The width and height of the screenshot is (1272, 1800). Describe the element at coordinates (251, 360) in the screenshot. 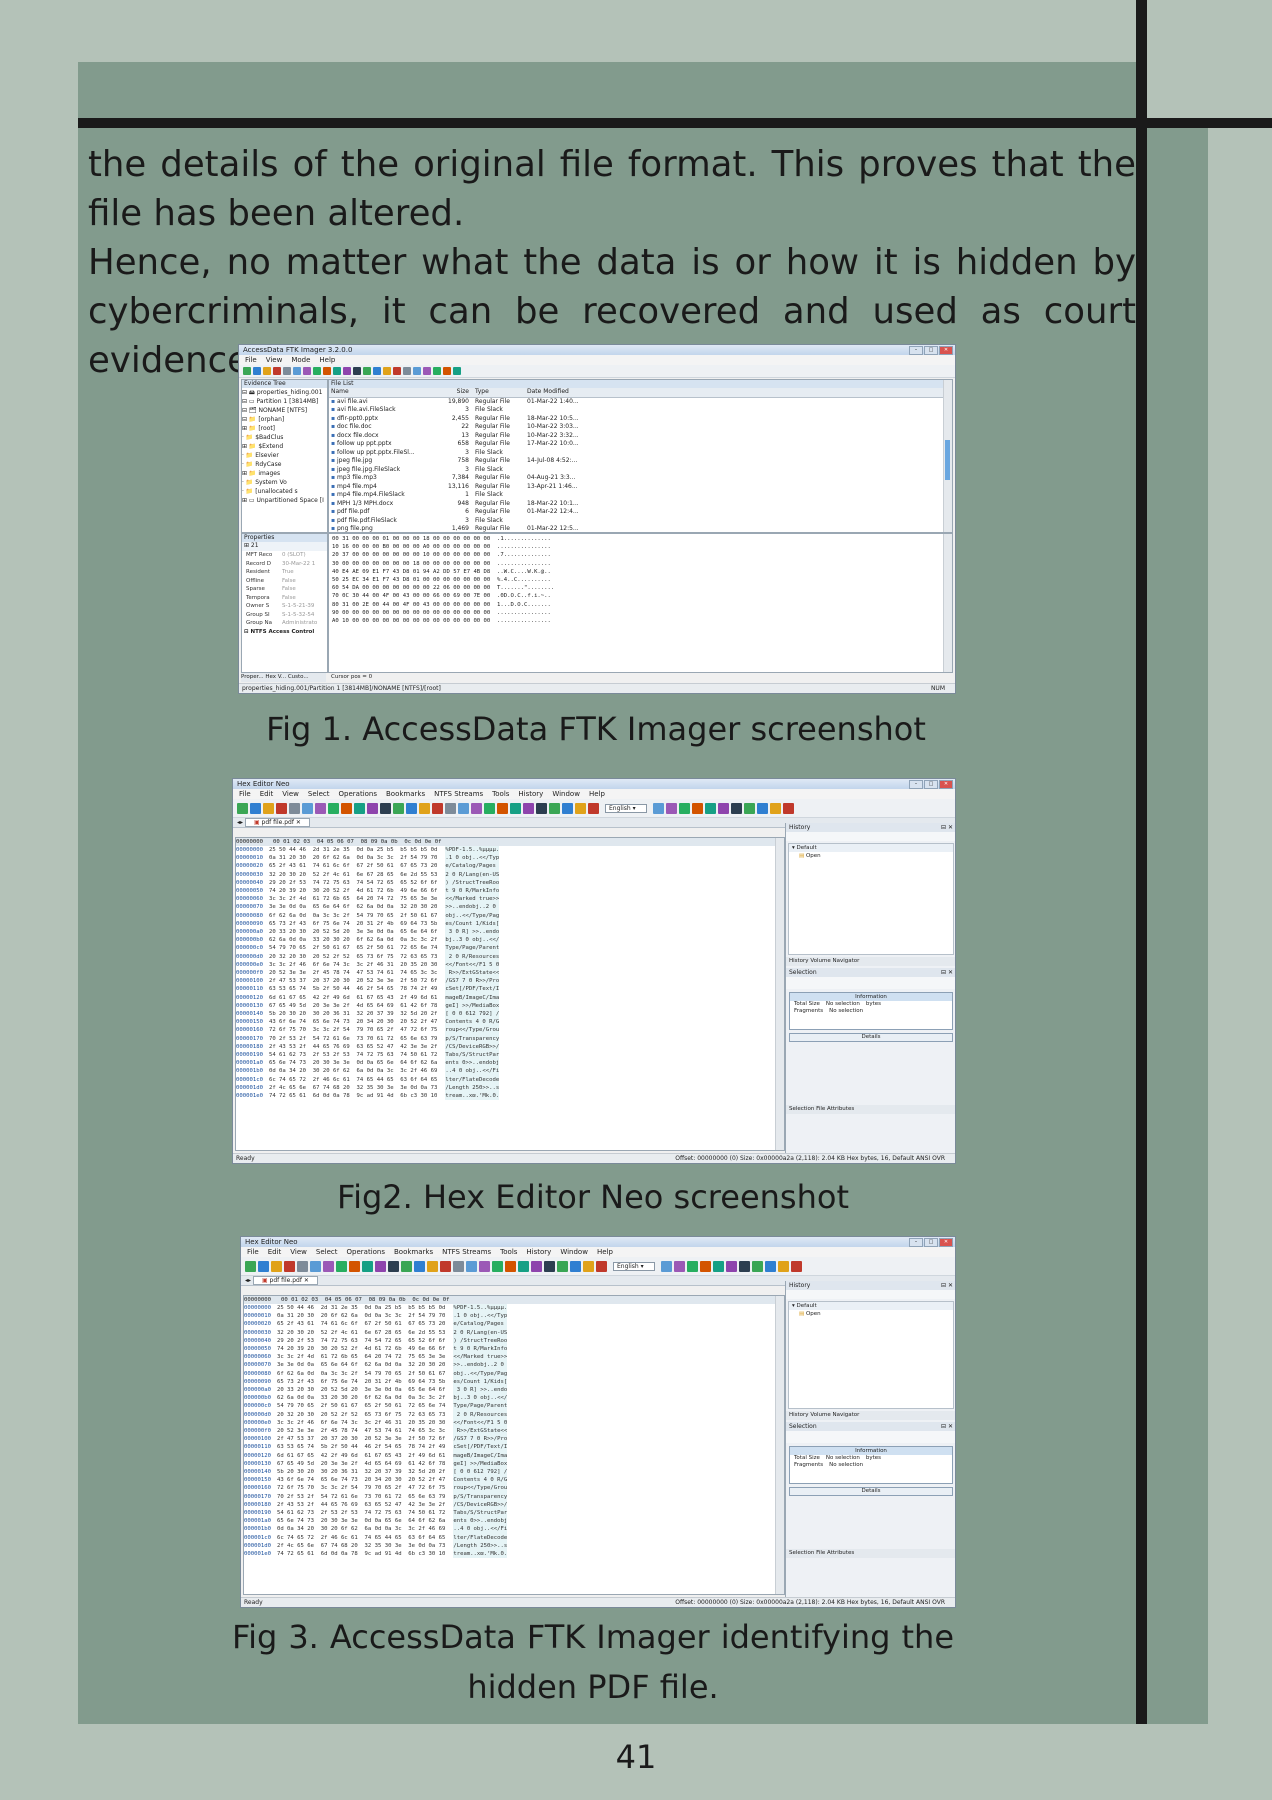

I see `menu-item: File` at that location.